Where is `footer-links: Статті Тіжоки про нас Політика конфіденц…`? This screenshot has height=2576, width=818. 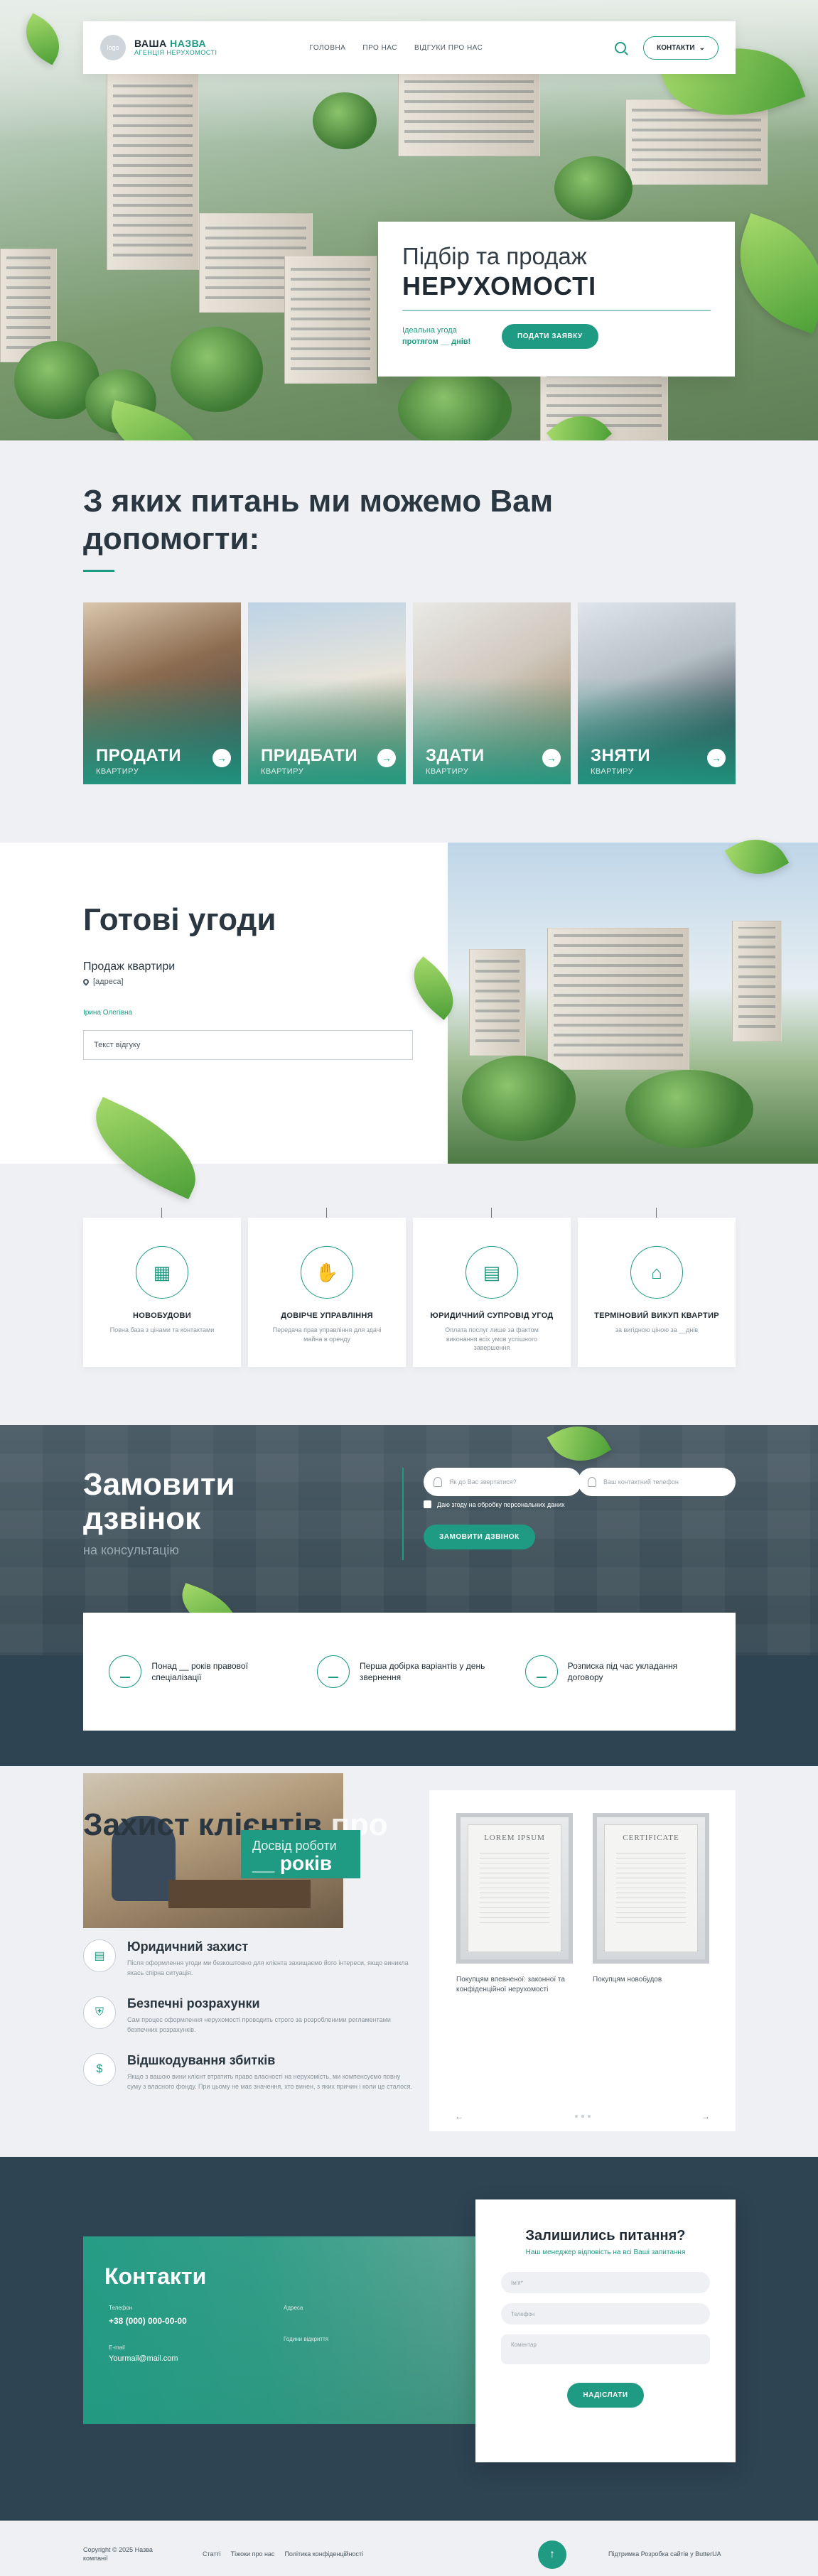 footer-links: Статті Тіжоки про нас Політика конфіденц… is located at coordinates (283, 2554).